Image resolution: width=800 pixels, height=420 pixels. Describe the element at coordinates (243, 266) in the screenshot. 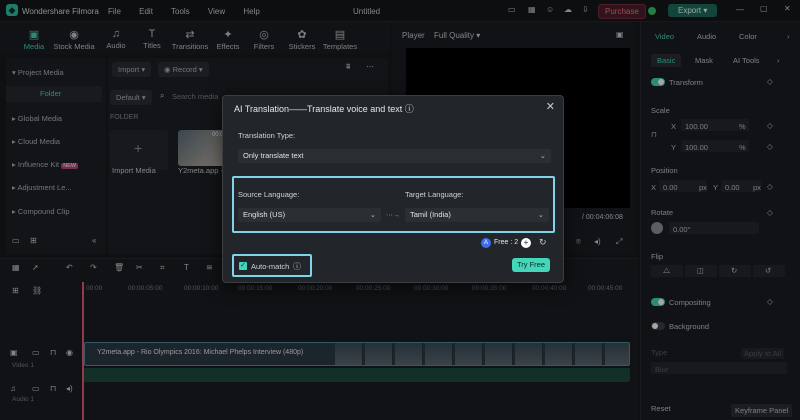

I see `auto-match-checkbox: ✓` at that location.